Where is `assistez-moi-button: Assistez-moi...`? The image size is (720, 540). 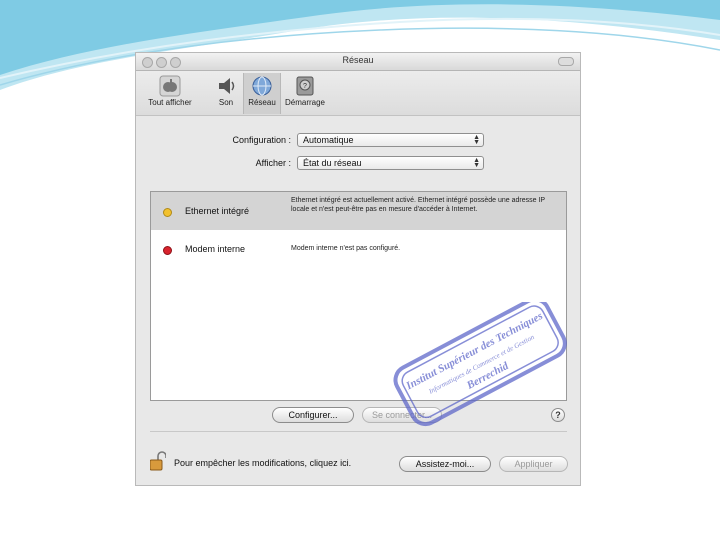 assistez-moi-button: Assistez-moi... is located at coordinates (445, 464).